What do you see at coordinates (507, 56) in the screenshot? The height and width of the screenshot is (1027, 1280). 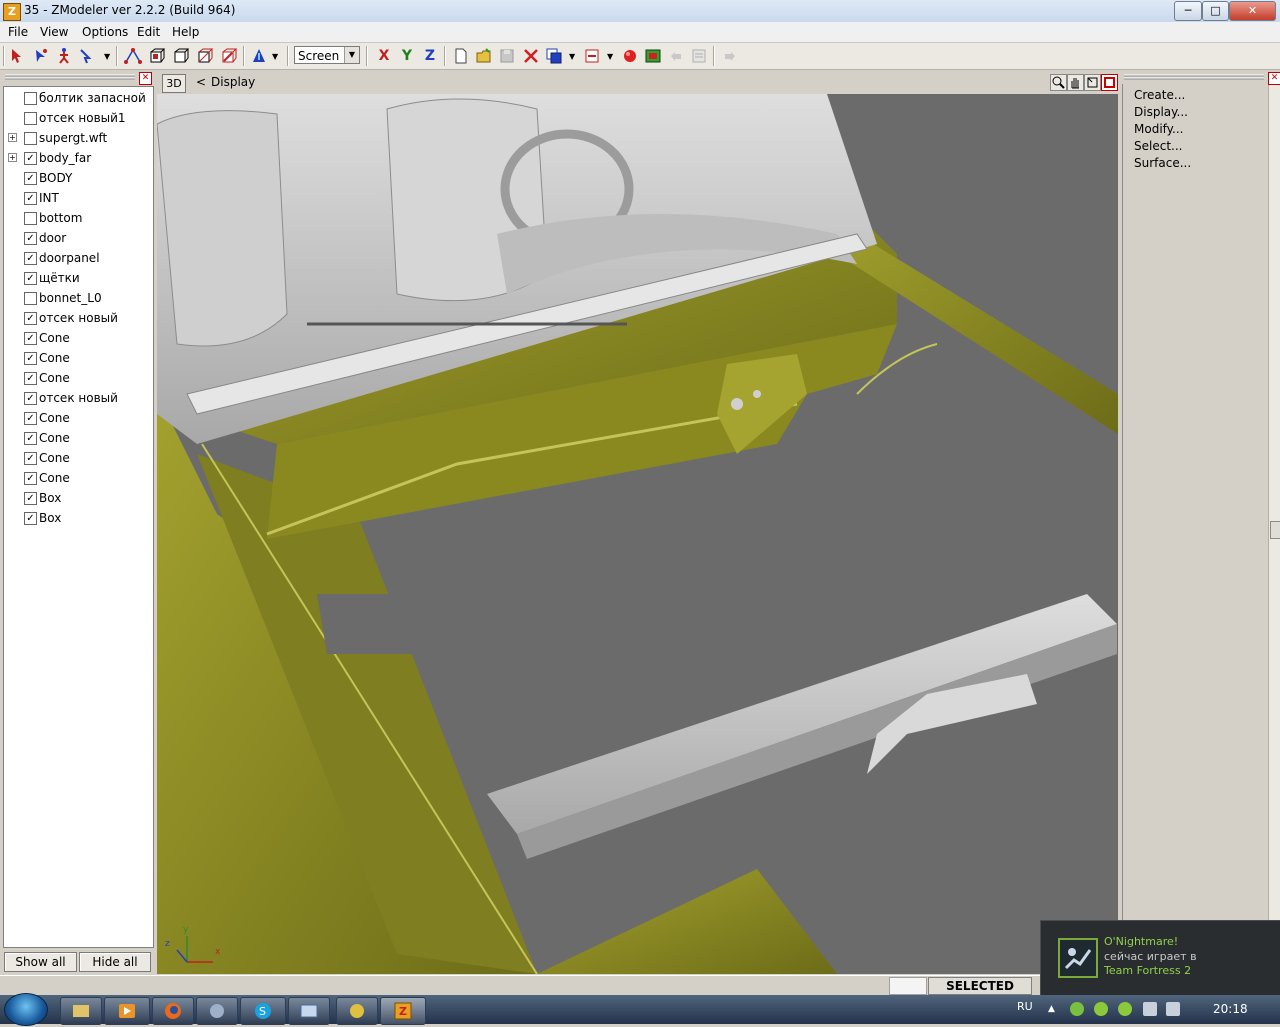 I see `save-disabled-icon` at bounding box center [507, 56].